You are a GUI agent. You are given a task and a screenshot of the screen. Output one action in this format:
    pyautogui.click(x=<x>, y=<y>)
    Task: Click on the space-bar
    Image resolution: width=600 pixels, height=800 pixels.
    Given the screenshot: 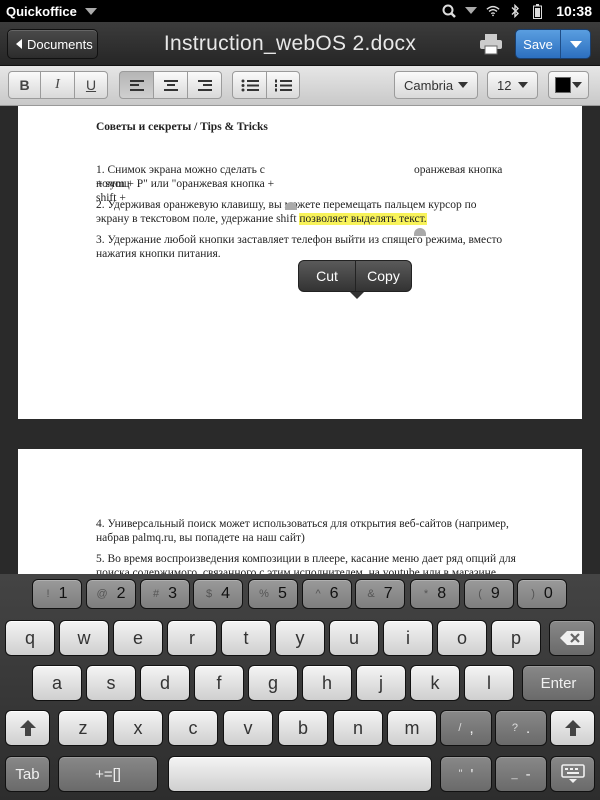 What is the action you would take?
    pyautogui.click(x=300, y=774)
    